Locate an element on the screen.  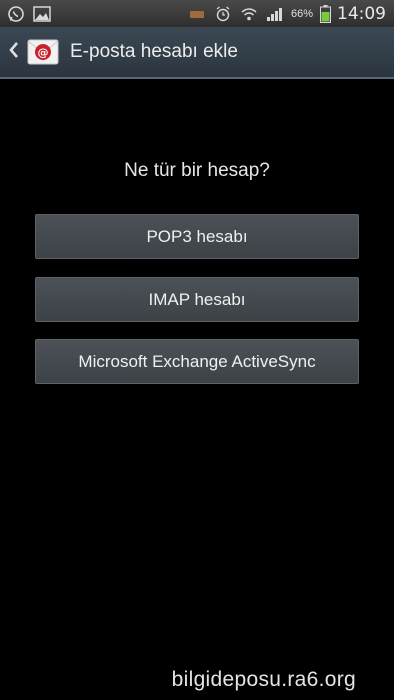
alarm-icon is located at coordinates (223, 14).